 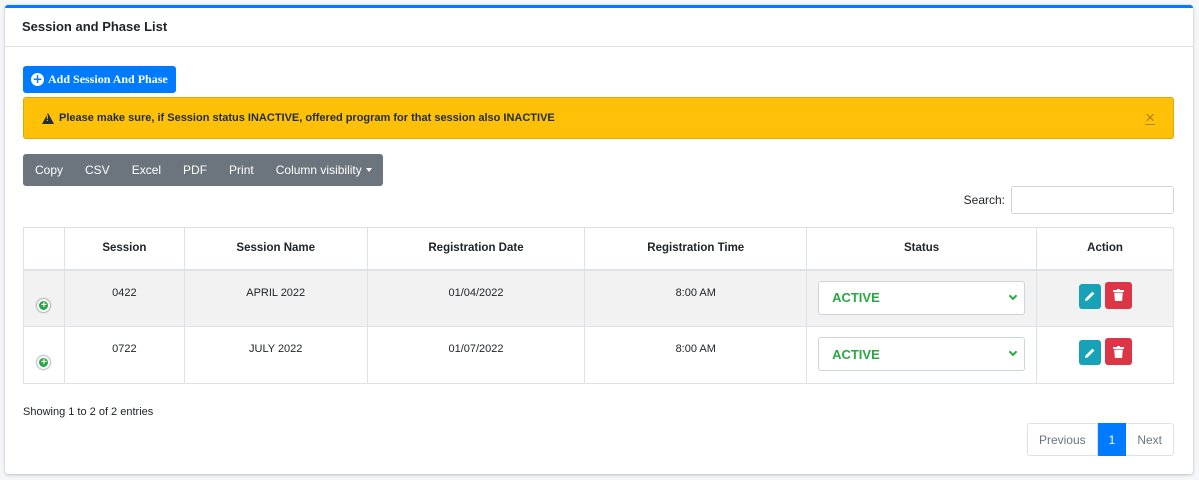 I want to click on search-label: Search:, so click(x=984, y=200).